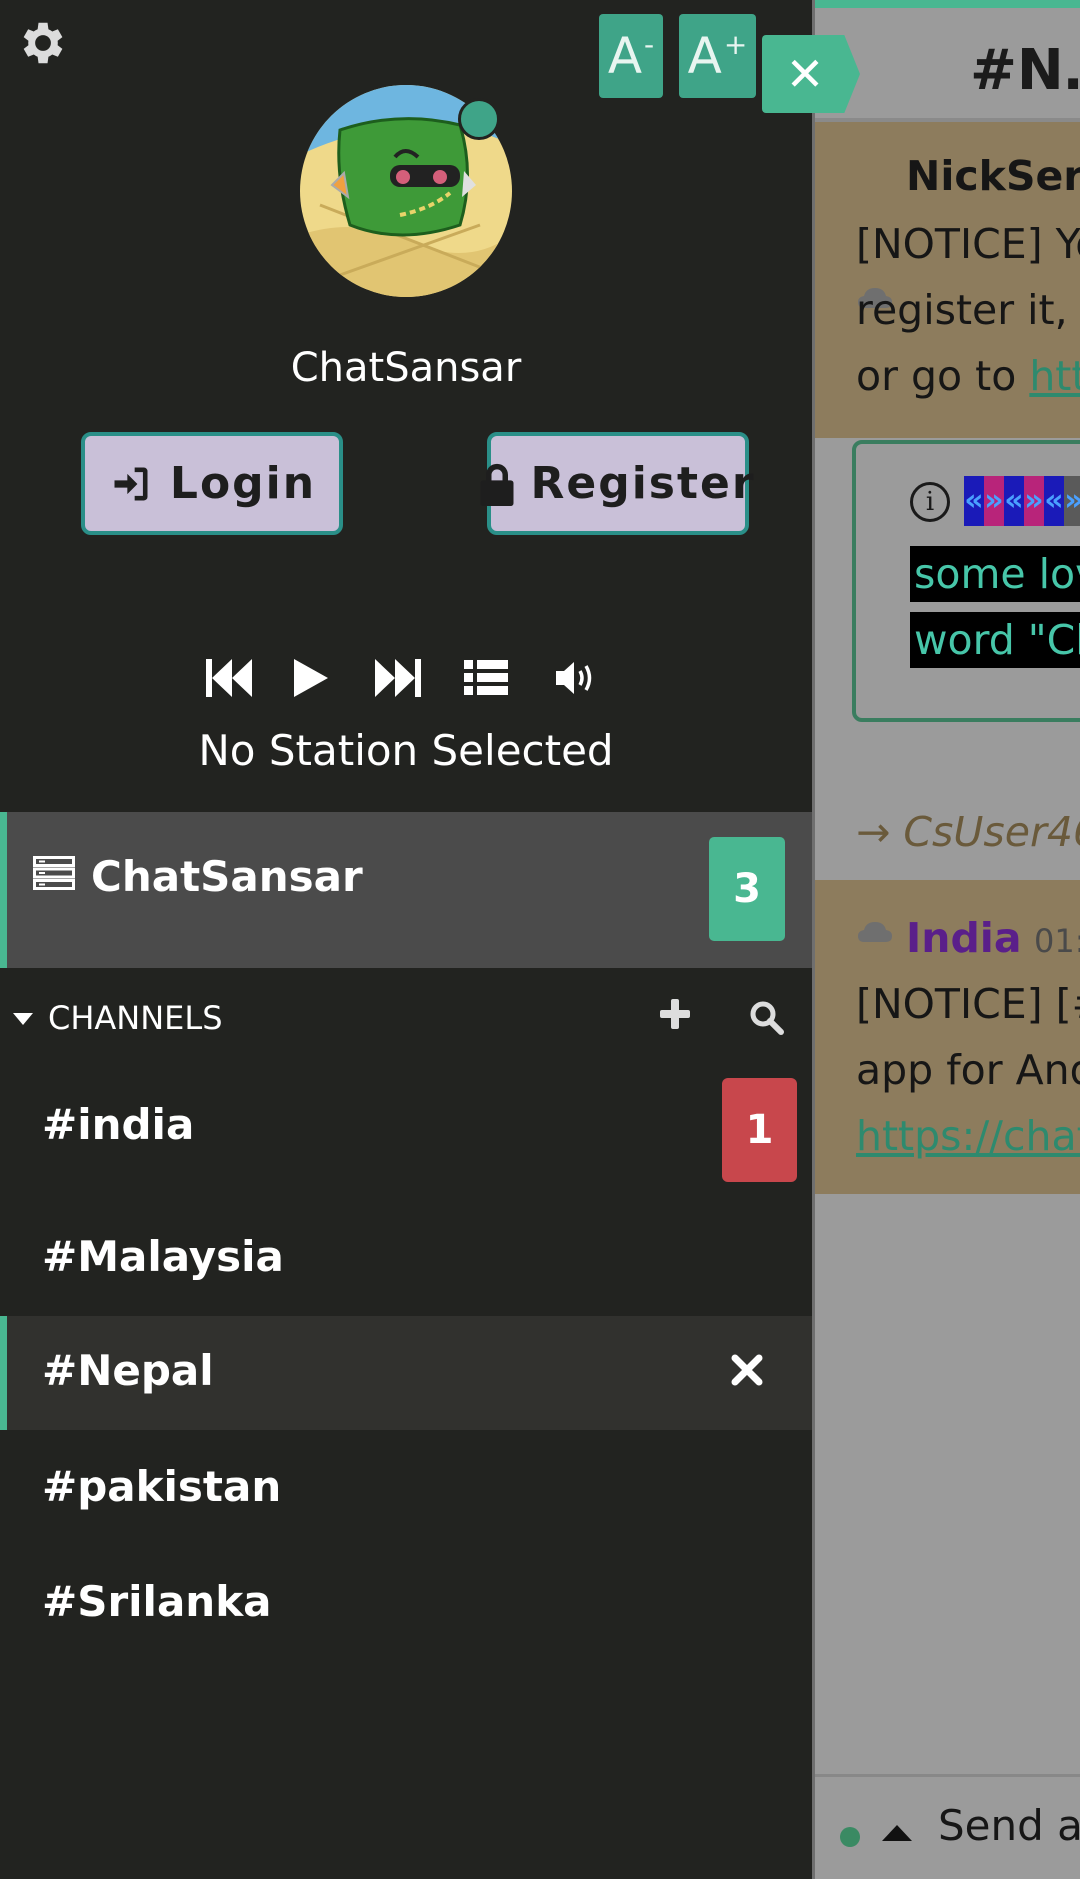 The image size is (1080, 1879). Describe the element at coordinates (747, 1370) in the screenshot. I see `close-channel-icon` at that location.